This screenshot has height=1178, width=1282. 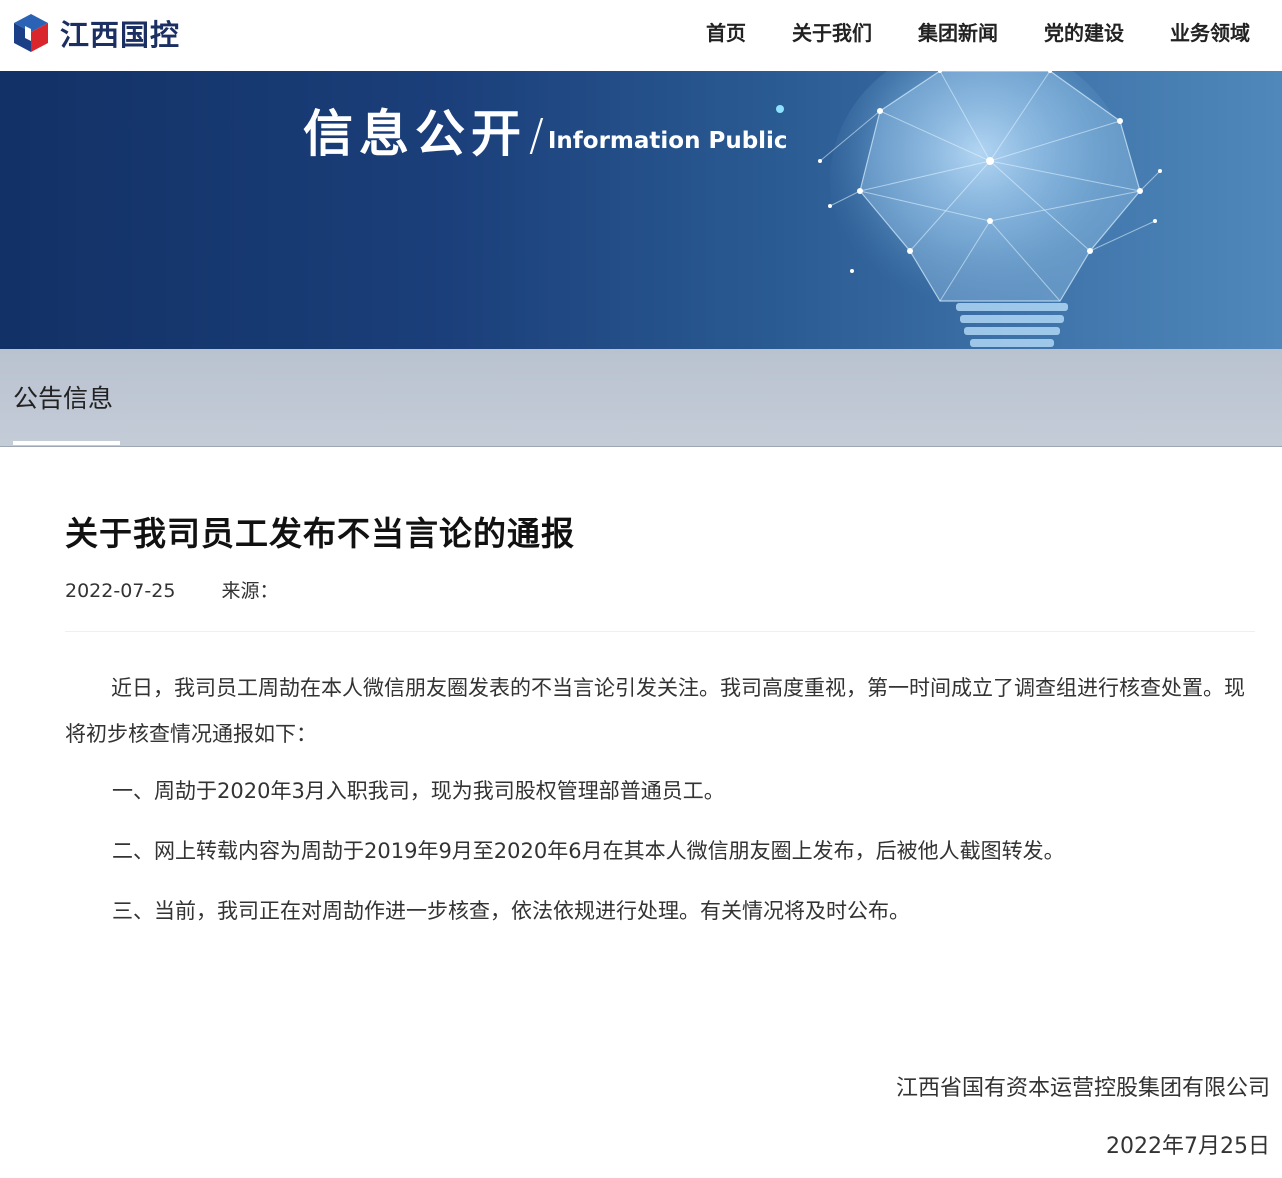 What do you see at coordinates (320, 533) in the screenshot?
I see `article-title: 关于我司员工发布不当言论的通报` at bounding box center [320, 533].